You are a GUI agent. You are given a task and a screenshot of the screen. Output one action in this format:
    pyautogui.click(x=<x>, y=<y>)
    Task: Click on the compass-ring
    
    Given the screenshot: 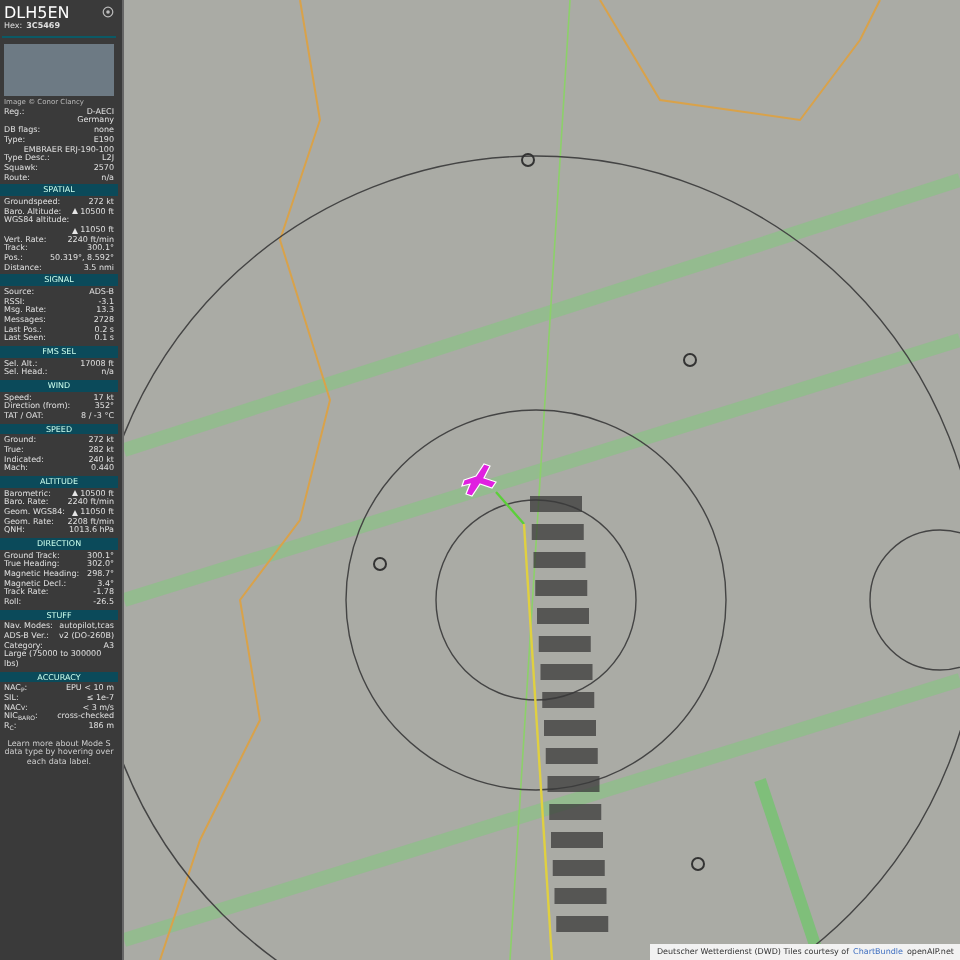 What is the action you would take?
    pyautogui.click(x=914, y=600)
    